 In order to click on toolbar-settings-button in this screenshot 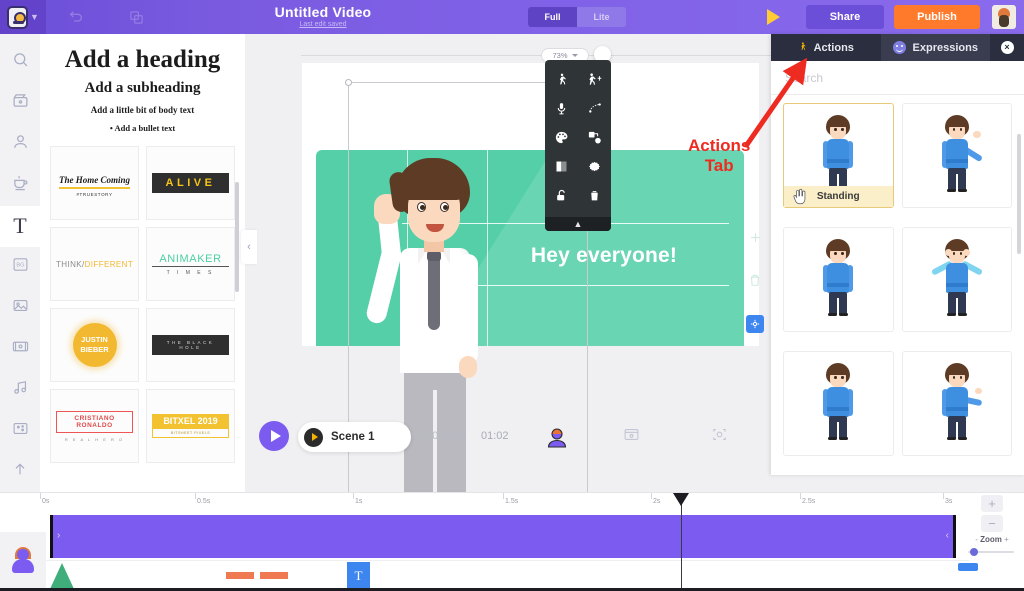, I will do `click(594, 168)`.